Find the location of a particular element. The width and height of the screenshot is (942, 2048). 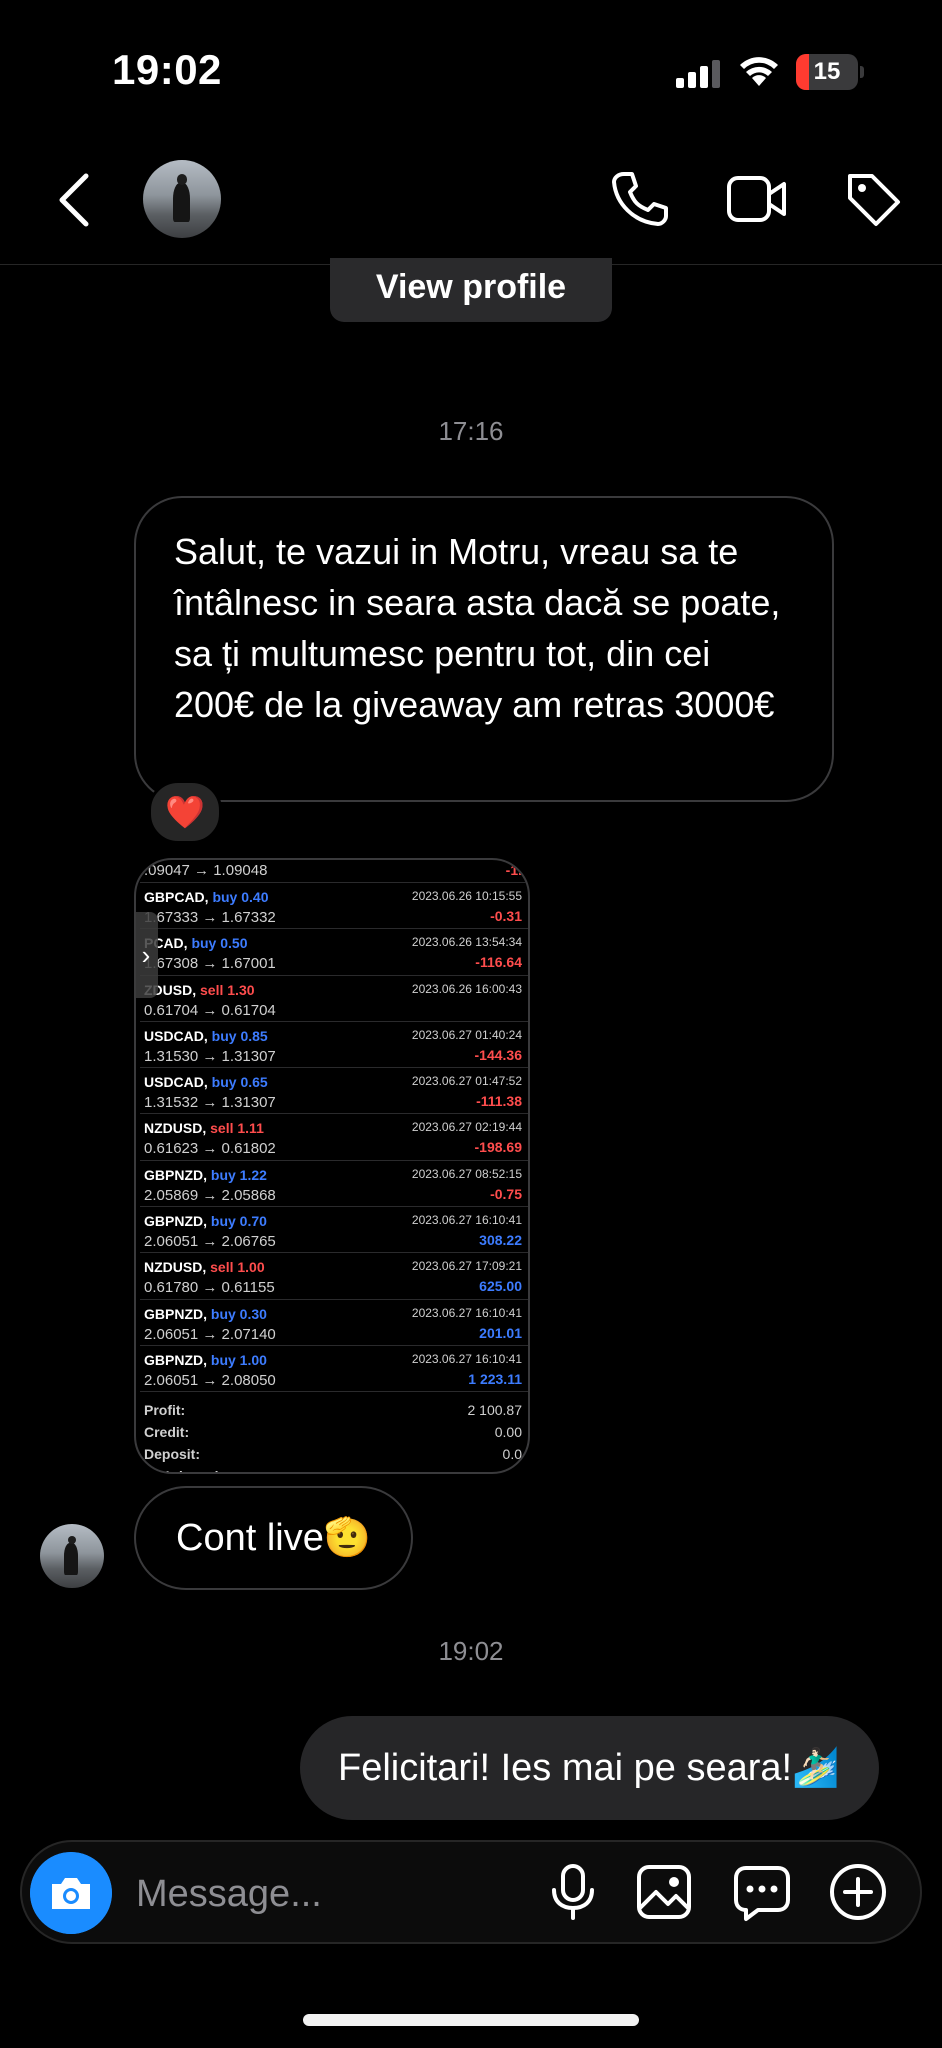

trade-prices: 1.31532 → 1.31307 is located at coordinates (210, 1103).